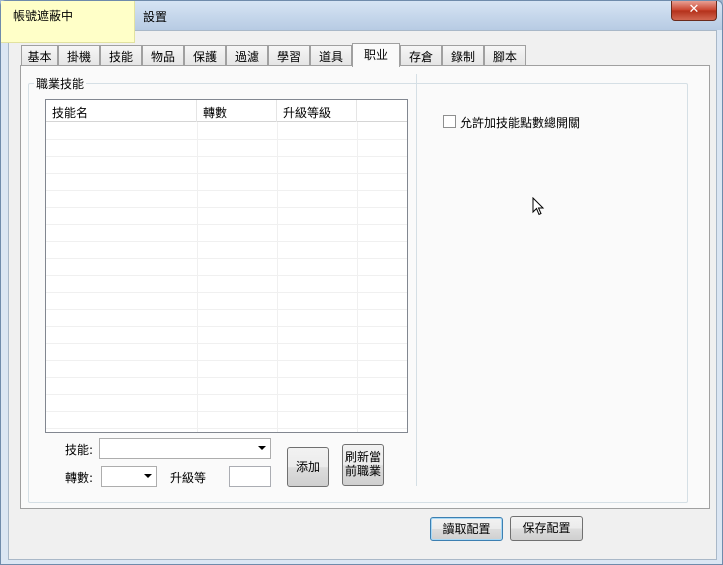 The width and height of the screenshot is (723, 565). What do you see at coordinates (121, 111) in the screenshot?
I see `column-skill-name: 技能名` at bounding box center [121, 111].